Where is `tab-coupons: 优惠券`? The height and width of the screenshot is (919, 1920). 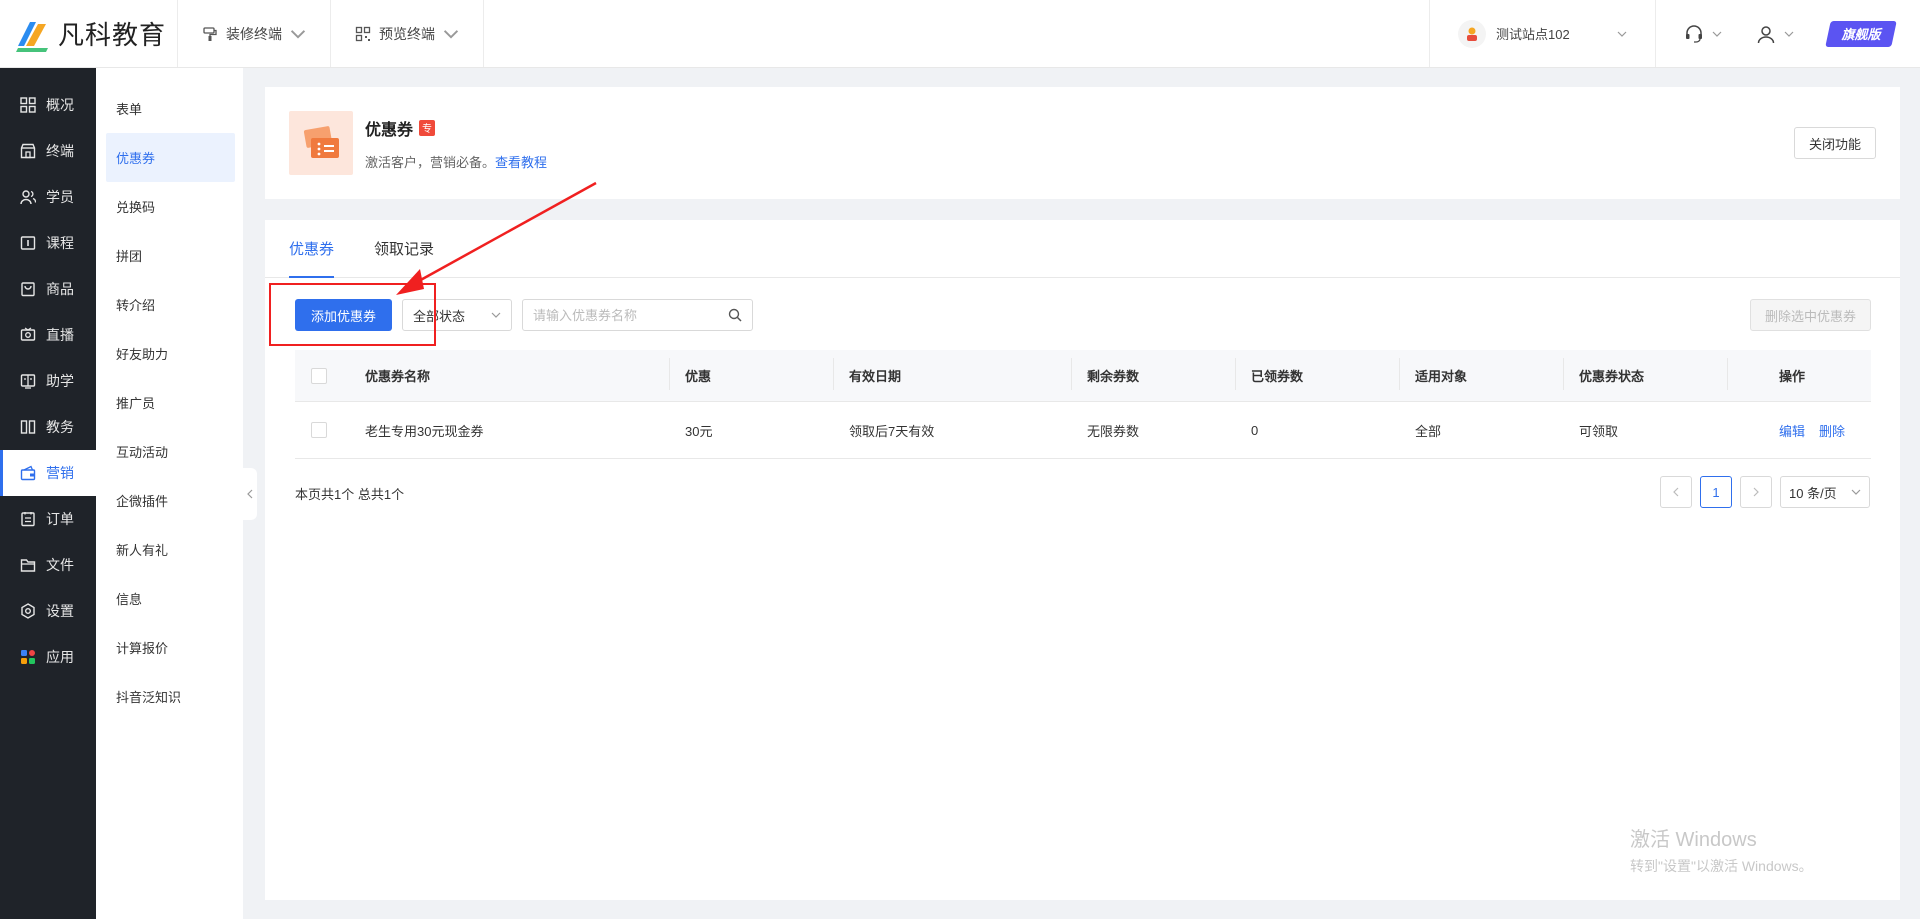 tab-coupons: 优惠券 is located at coordinates (312, 248).